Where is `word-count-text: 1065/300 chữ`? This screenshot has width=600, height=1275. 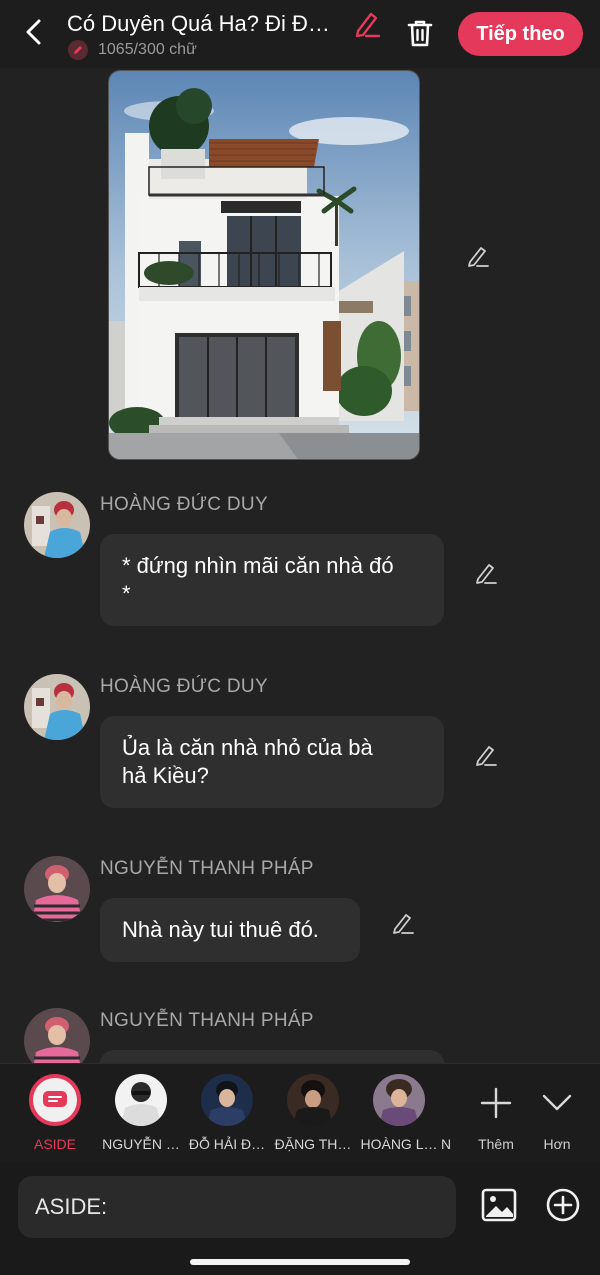
word-count-text: 1065/300 chữ is located at coordinates (147, 49).